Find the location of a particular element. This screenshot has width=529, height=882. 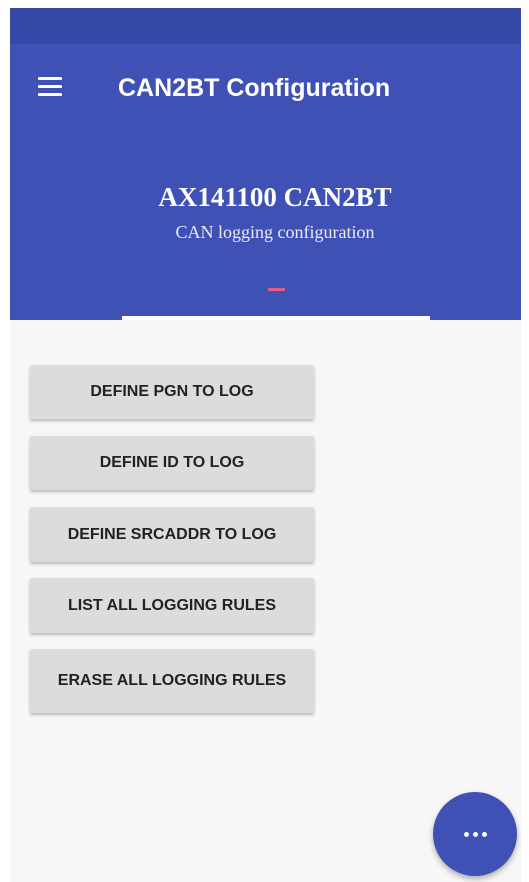

device-name: AX141100 CAN2BT is located at coordinates (275, 197).